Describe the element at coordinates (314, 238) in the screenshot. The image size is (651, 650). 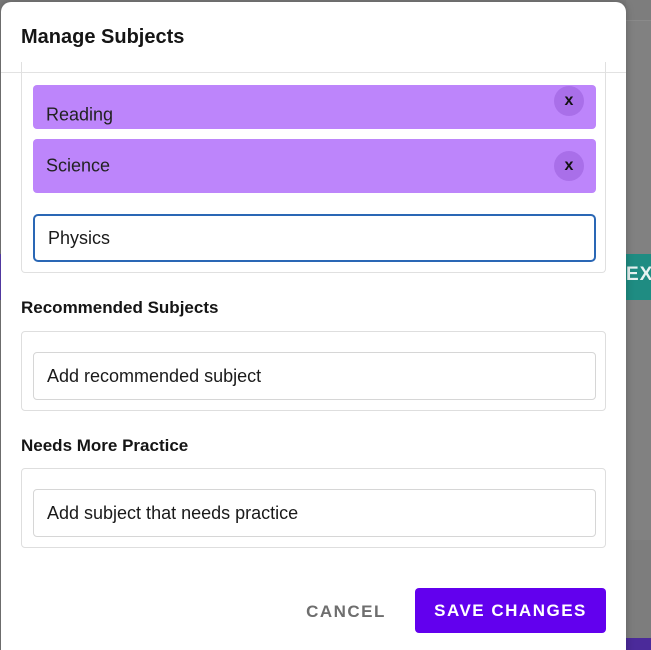
I see `add-subject-input` at that location.